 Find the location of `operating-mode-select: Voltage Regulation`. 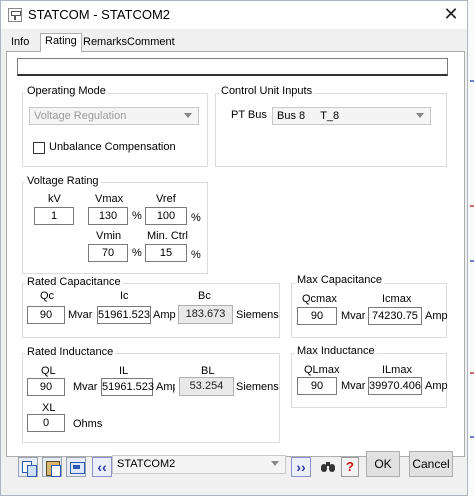

operating-mode-select: Voltage Regulation is located at coordinates (114, 116).